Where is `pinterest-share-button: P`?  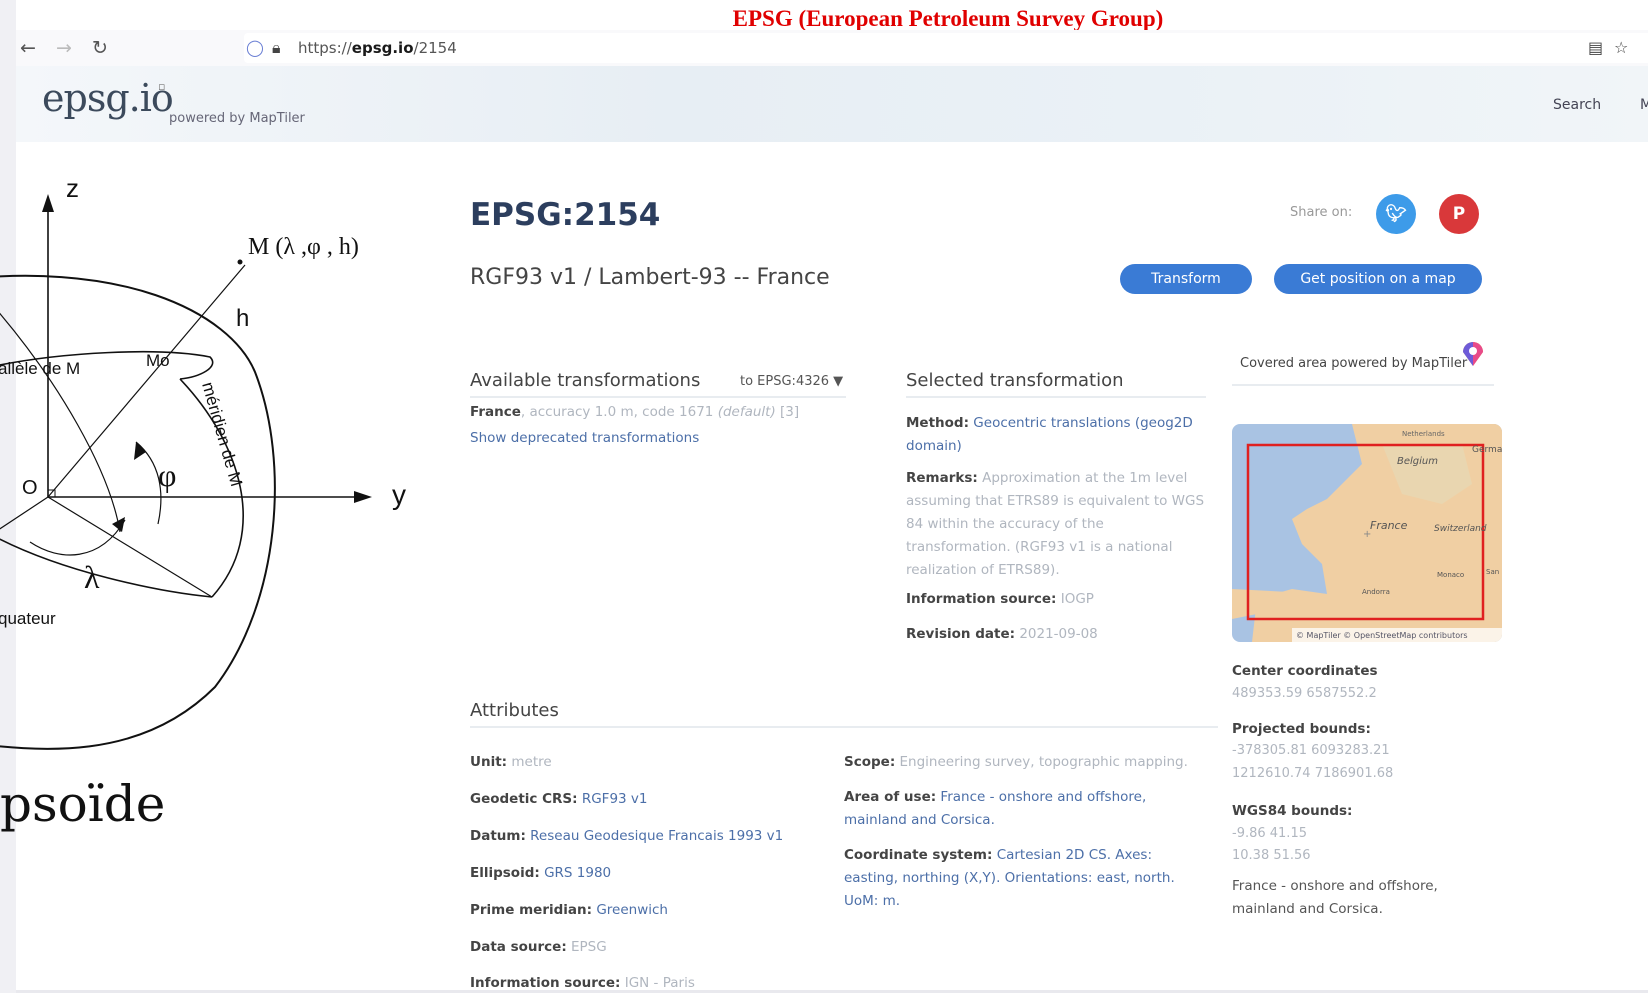 pinterest-share-button: P is located at coordinates (1459, 214).